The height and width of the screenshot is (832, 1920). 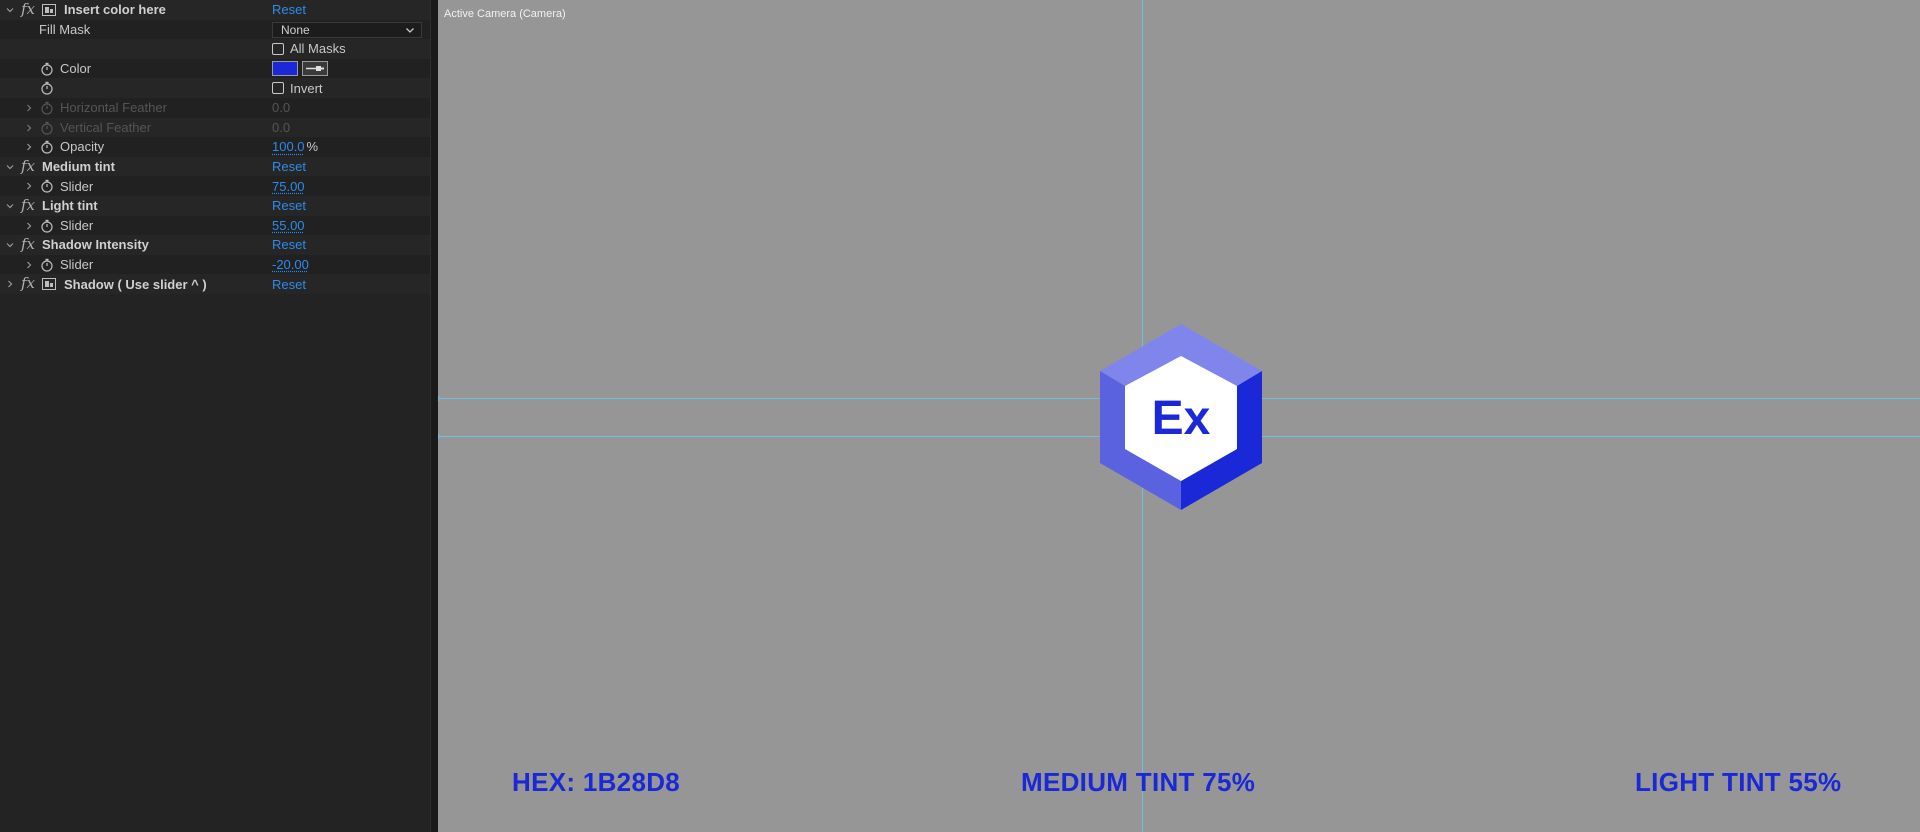 What do you see at coordinates (215, 166) in the screenshot?
I see `effect-header-medium-tint: fx Medium tint Reset` at bounding box center [215, 166].